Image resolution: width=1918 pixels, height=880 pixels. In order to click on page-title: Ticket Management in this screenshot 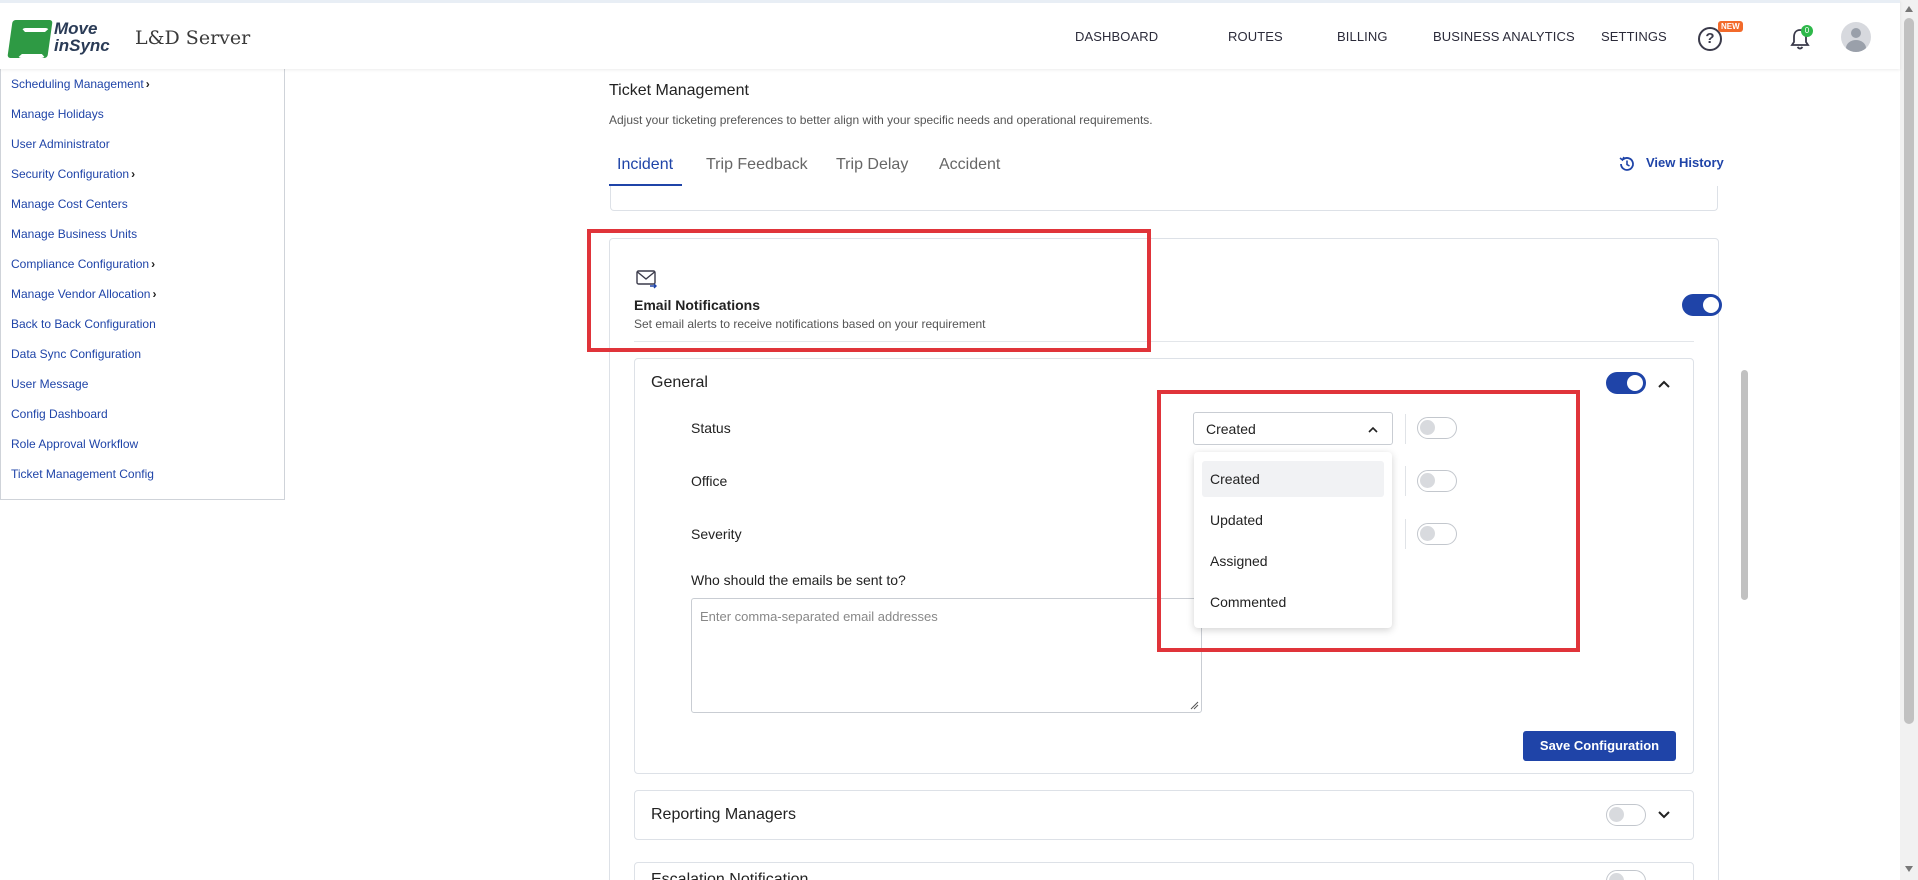, I will do `click(679, 90)`.